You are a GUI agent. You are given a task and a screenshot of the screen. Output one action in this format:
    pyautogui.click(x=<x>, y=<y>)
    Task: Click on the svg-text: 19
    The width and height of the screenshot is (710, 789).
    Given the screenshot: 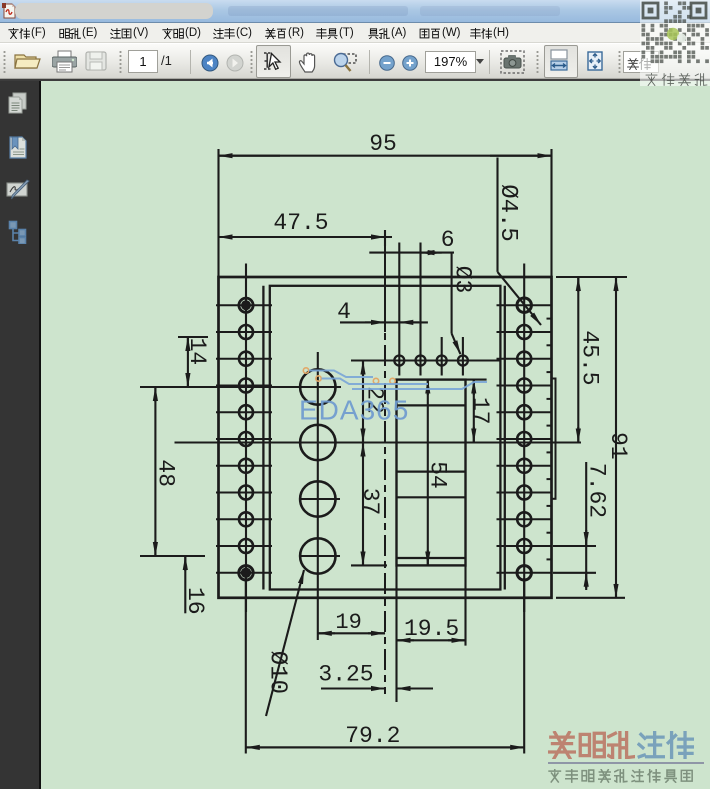 What is the action you would take?
    pyautogui.click(x=348, y=622)
    